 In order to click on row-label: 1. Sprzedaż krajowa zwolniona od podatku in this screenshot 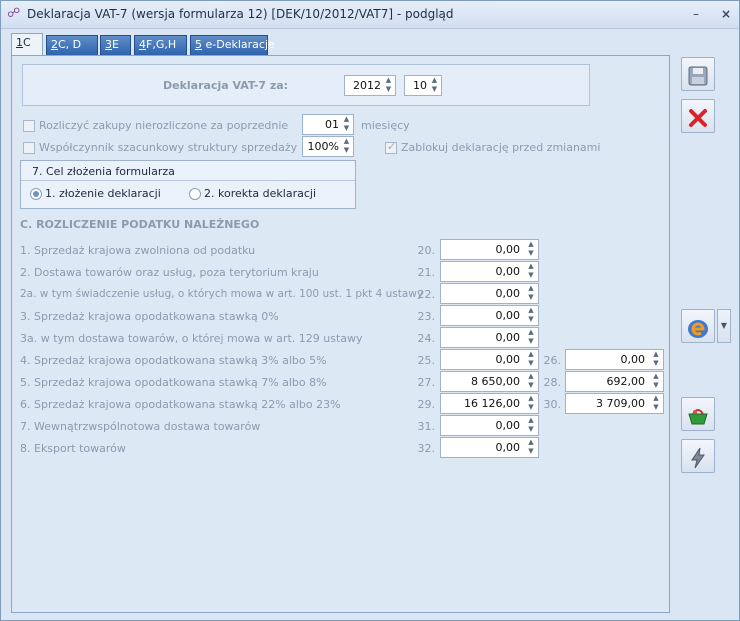, I will do `click(138, 250)`.